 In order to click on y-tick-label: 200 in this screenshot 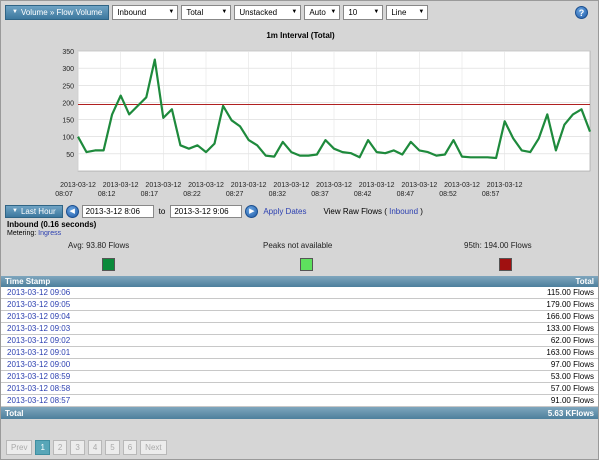, I will do `click(68, 103)`.